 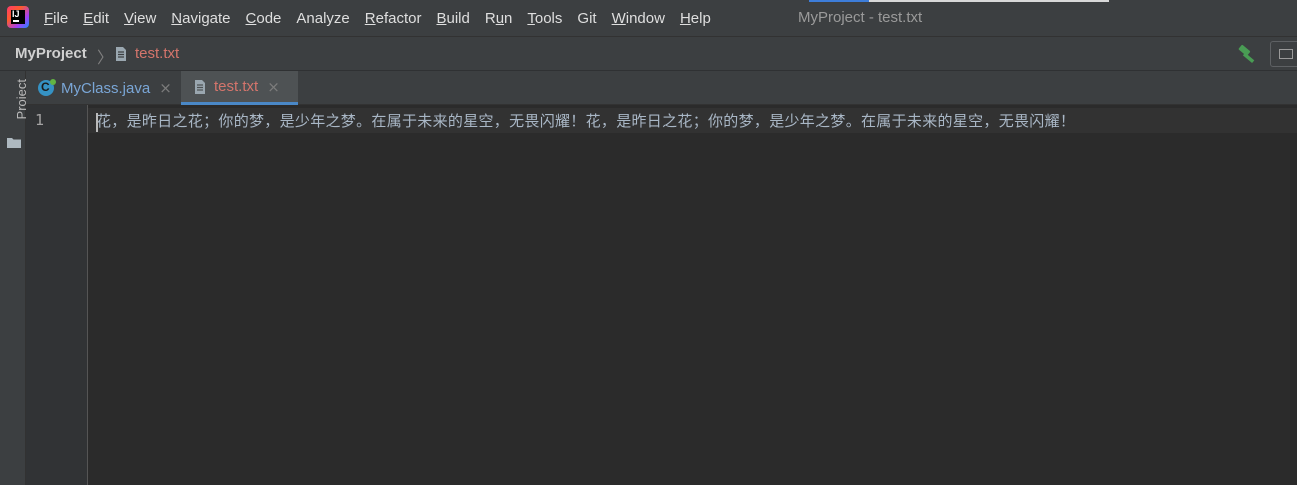 What do you see at coordinates (548, 18) in the screenshot?
I see `menu-item-text: ools` at bounding box center [548, 18].